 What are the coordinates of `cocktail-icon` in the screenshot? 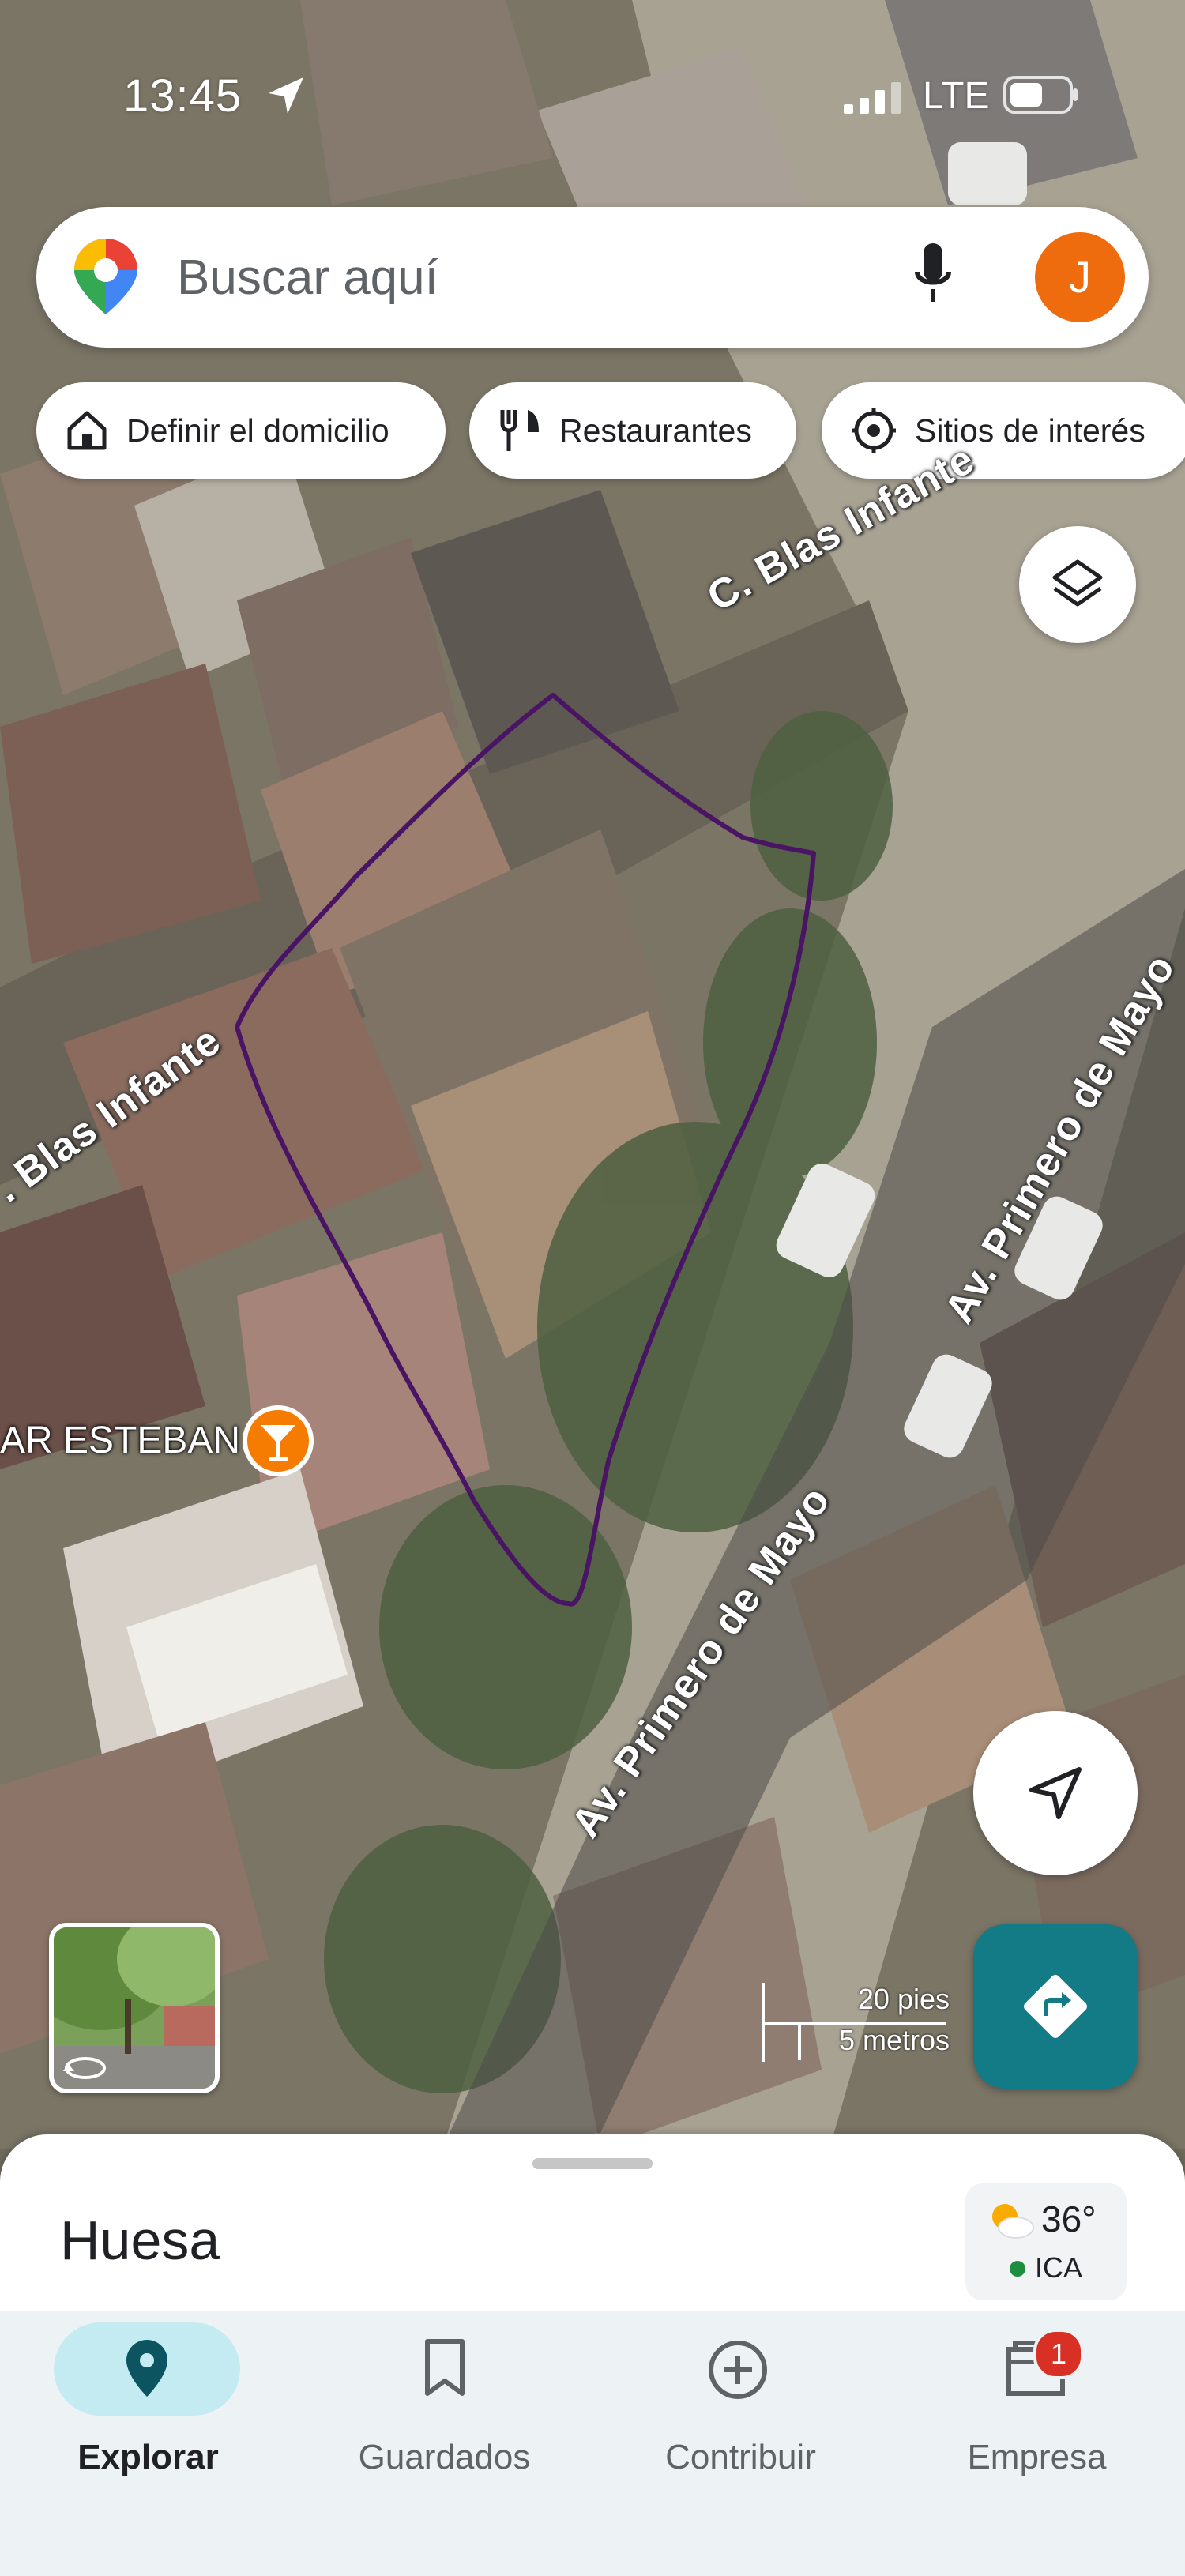 It's located at (278, 1446).